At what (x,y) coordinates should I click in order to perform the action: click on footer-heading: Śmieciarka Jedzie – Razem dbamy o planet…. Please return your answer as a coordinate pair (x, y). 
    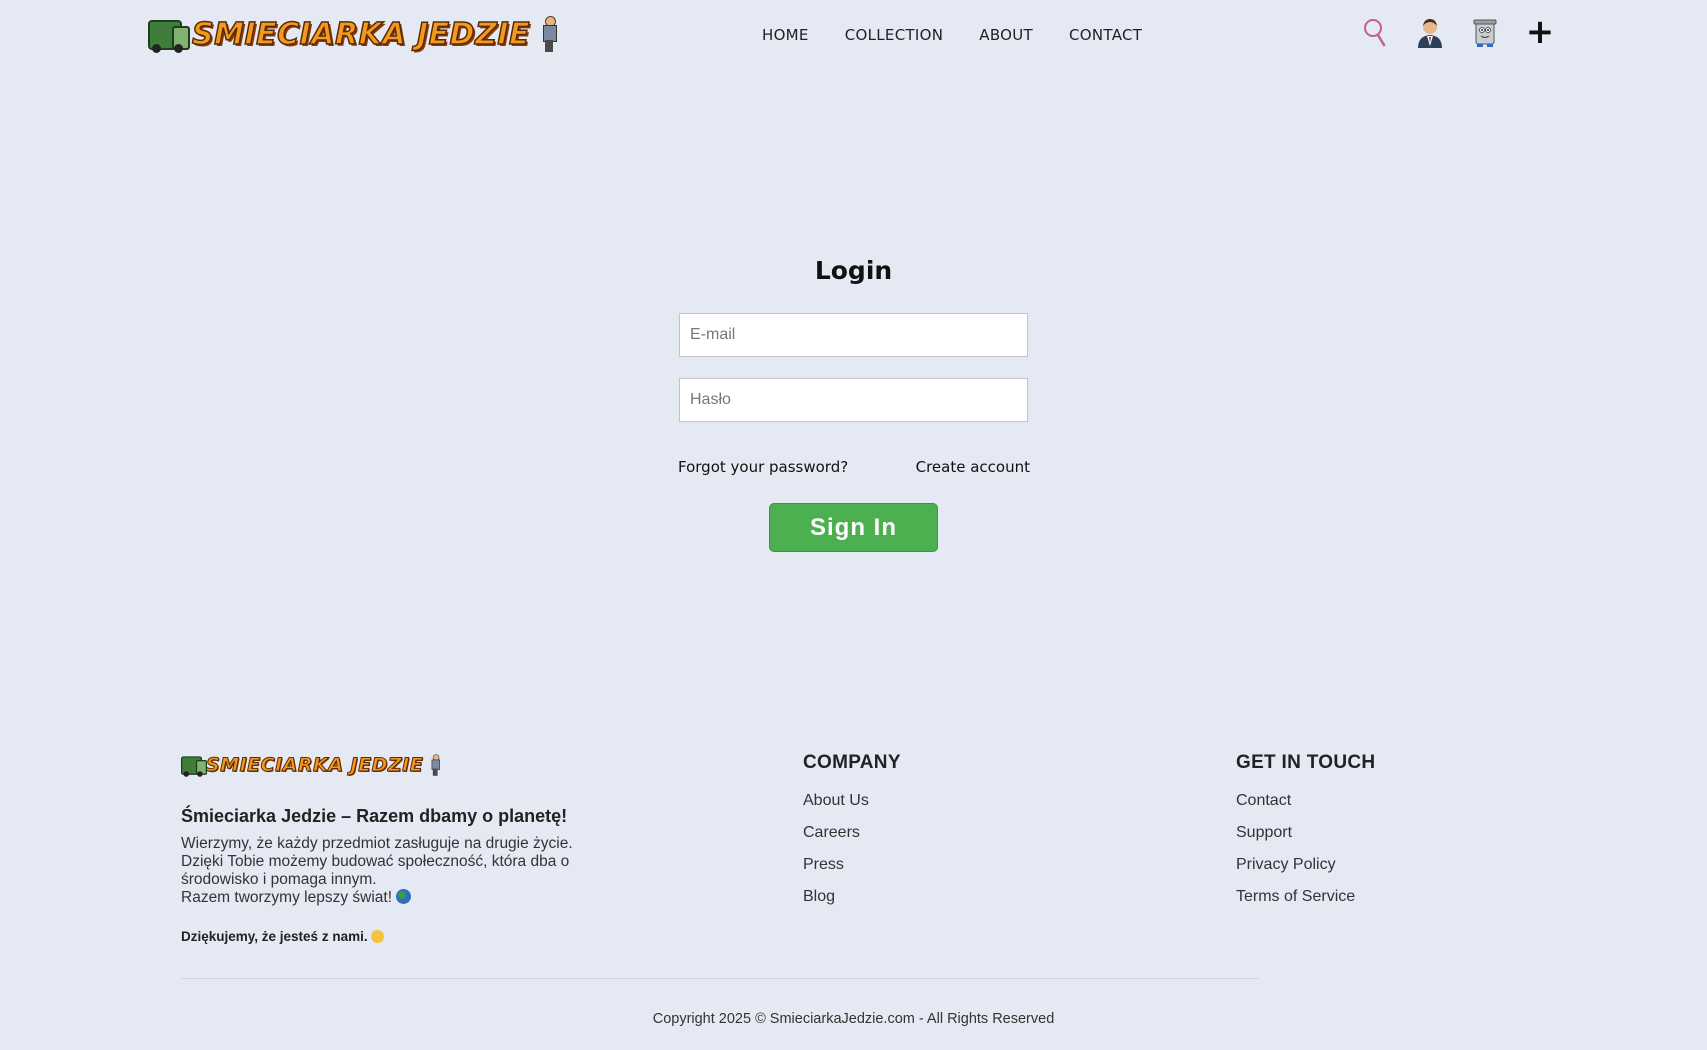
    Looking at the image, I should click on (374, 816).